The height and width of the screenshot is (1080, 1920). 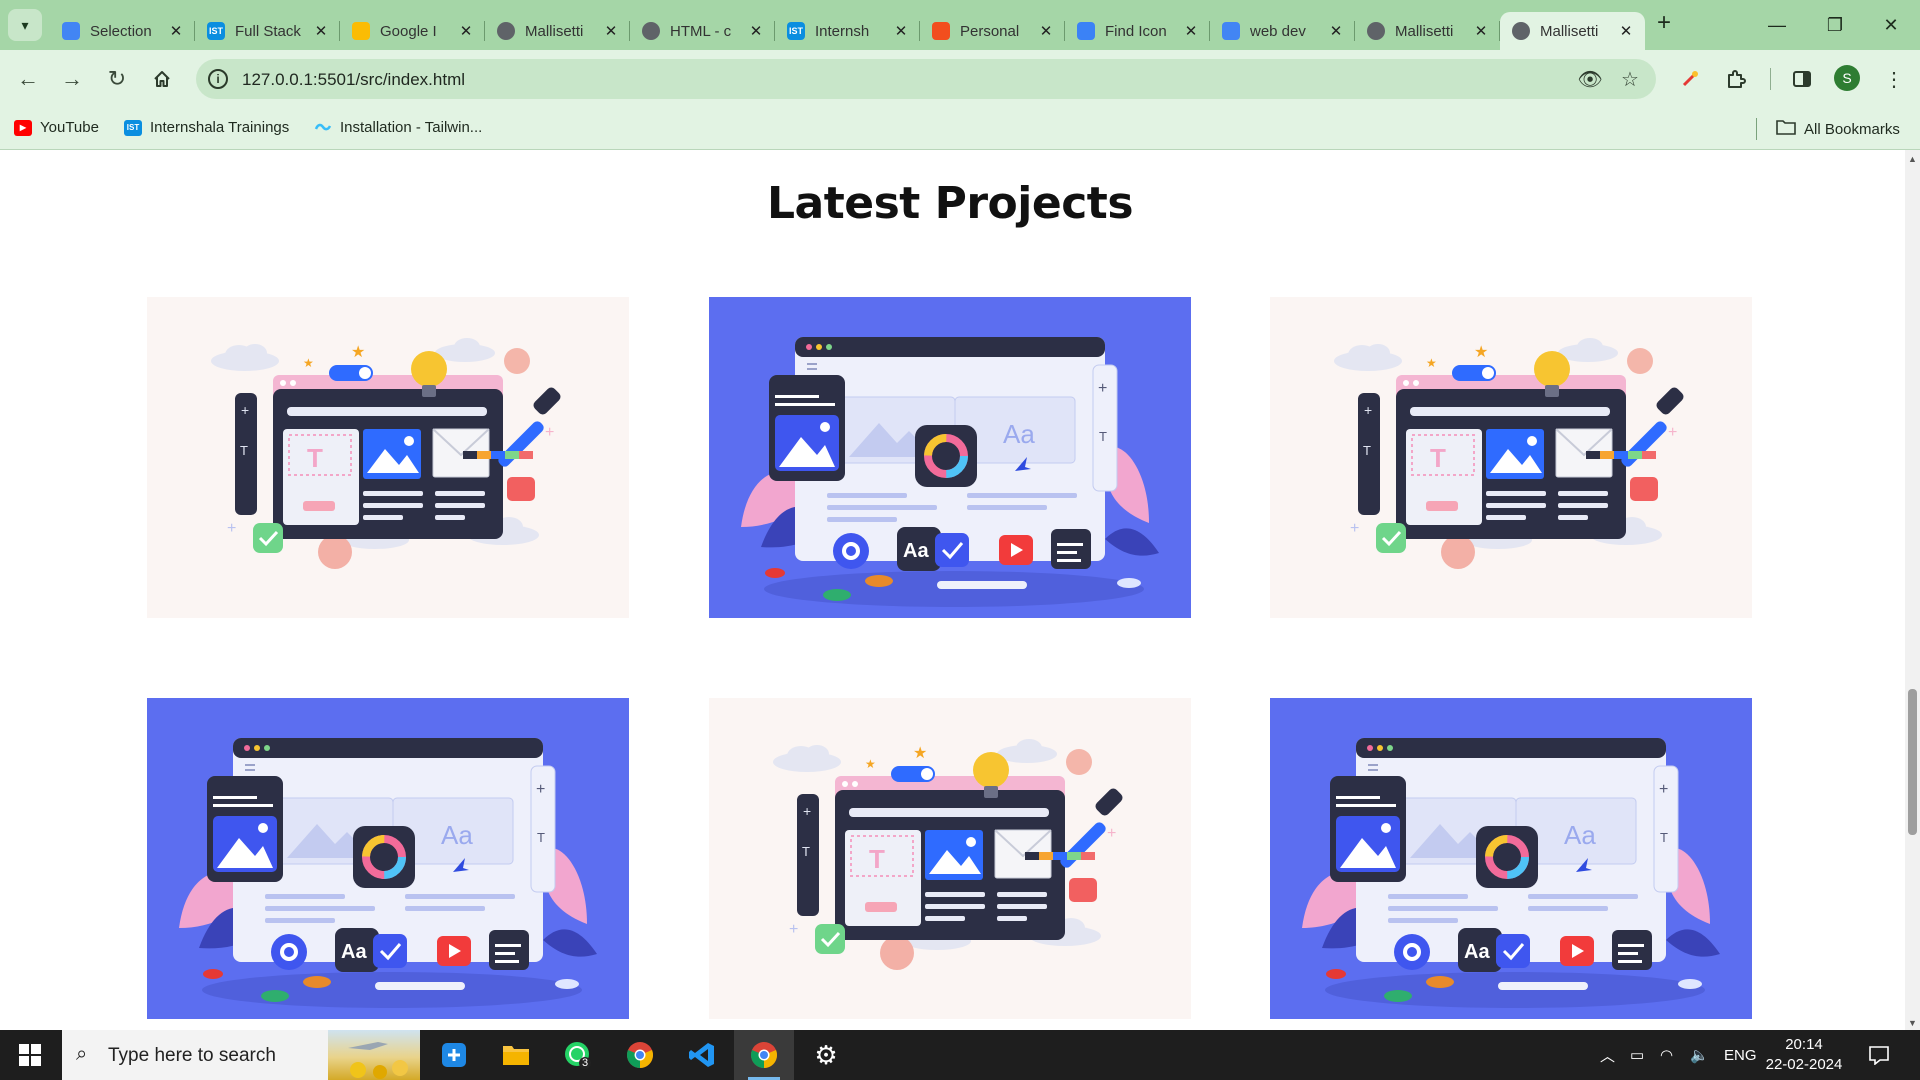 What do you see at coordinates (1019, 434) in the screenshot?
I see `font-preview-glyph: Aa` at bounding box center [1019, 434].